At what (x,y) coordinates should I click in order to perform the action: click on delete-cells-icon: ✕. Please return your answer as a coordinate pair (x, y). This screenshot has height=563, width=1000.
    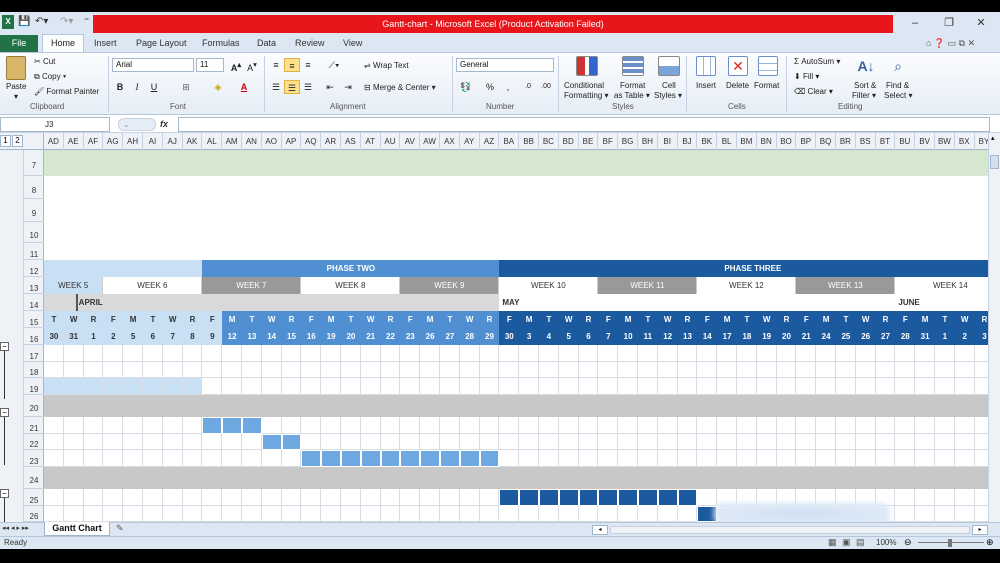
    Looking at the image, I should click on (738, 66).